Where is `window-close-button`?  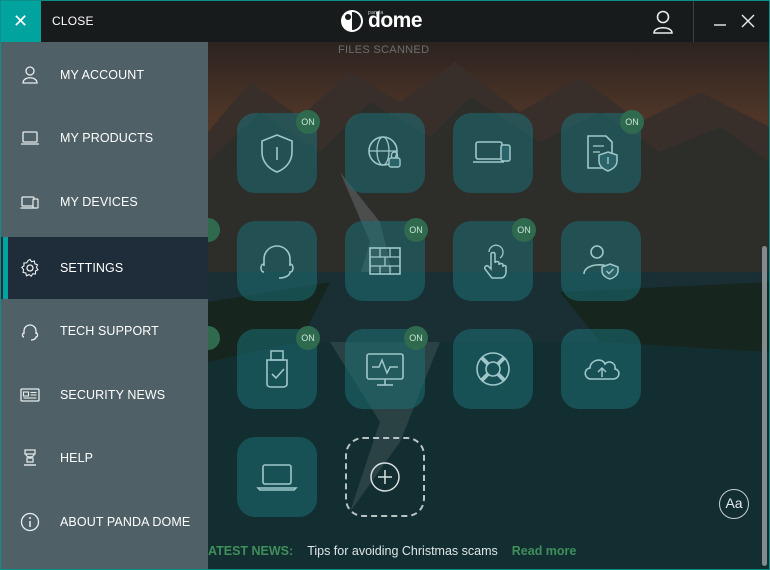 window-close-button is located at coordinates (748, 21).